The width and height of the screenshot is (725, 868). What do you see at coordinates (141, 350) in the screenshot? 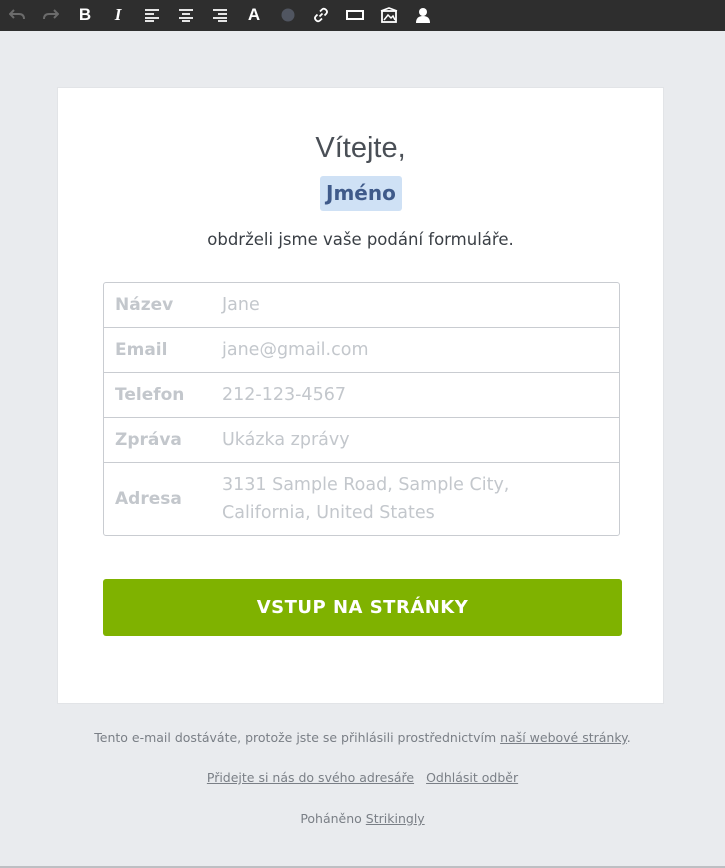
I see `field-label: Email` at bounding box center [141, 350].